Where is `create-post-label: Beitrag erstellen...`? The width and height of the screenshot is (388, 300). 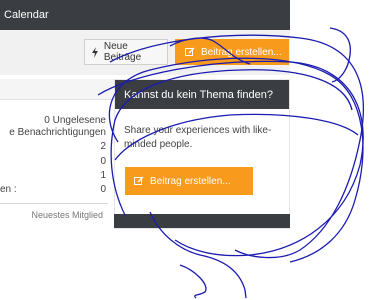
create-post-label: Beitrag erstellen... is located at coordinates (241, 52).